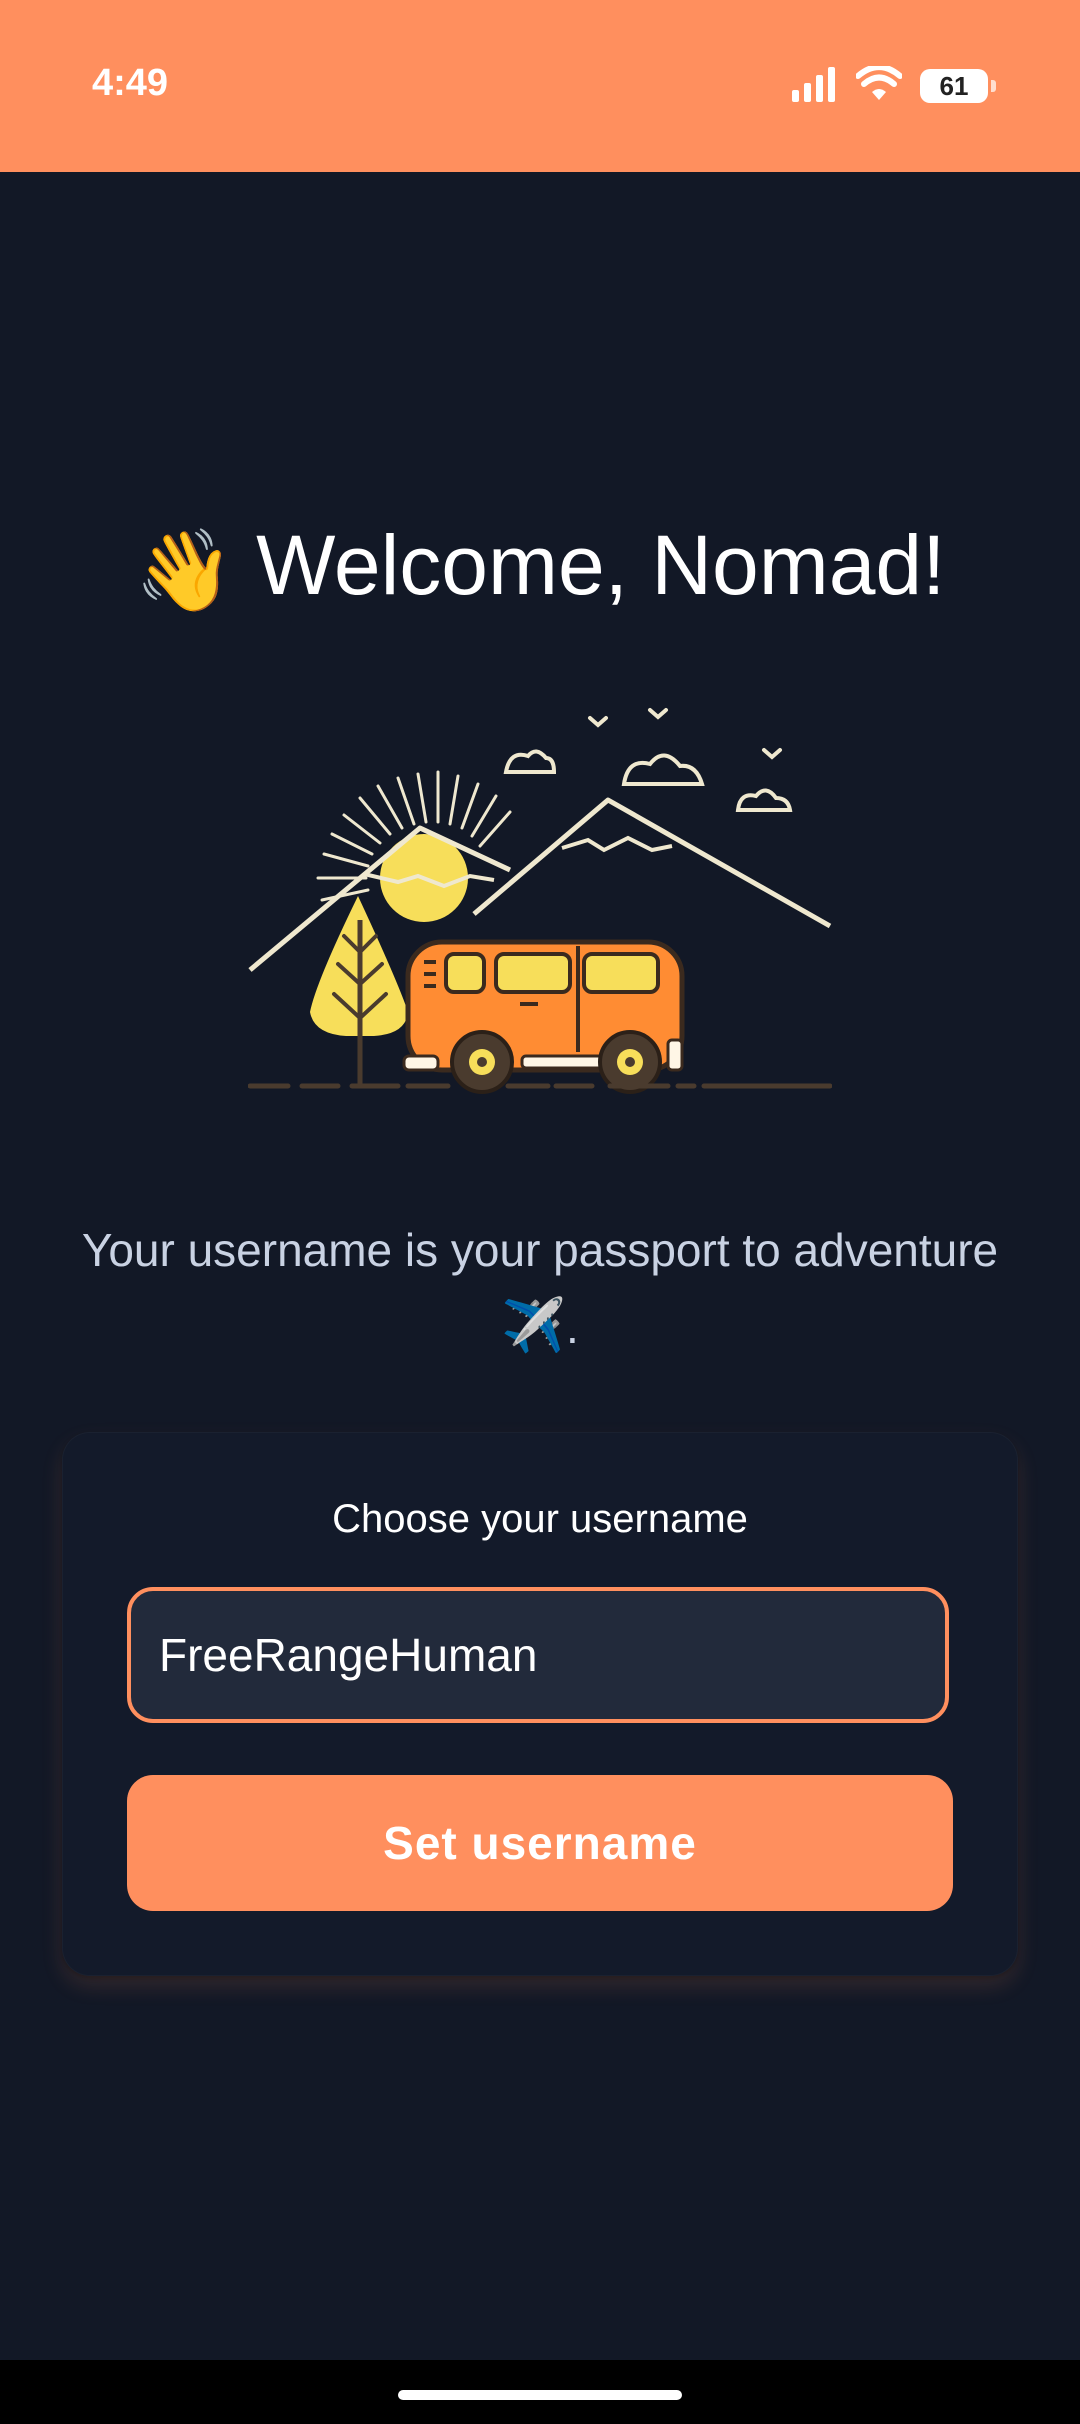  What do you see at coordinates (130, 83) in the screenshot?
I see `status-time: 4:49` at bounding box center [130, 83].